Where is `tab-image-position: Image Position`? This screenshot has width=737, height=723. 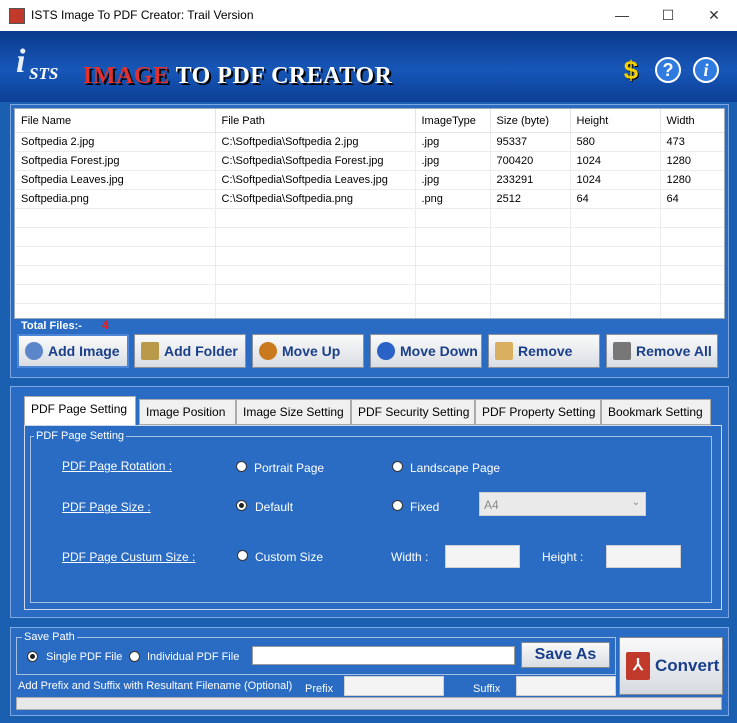 tab-image-position: Image Position is located at coordinates (187, 412).